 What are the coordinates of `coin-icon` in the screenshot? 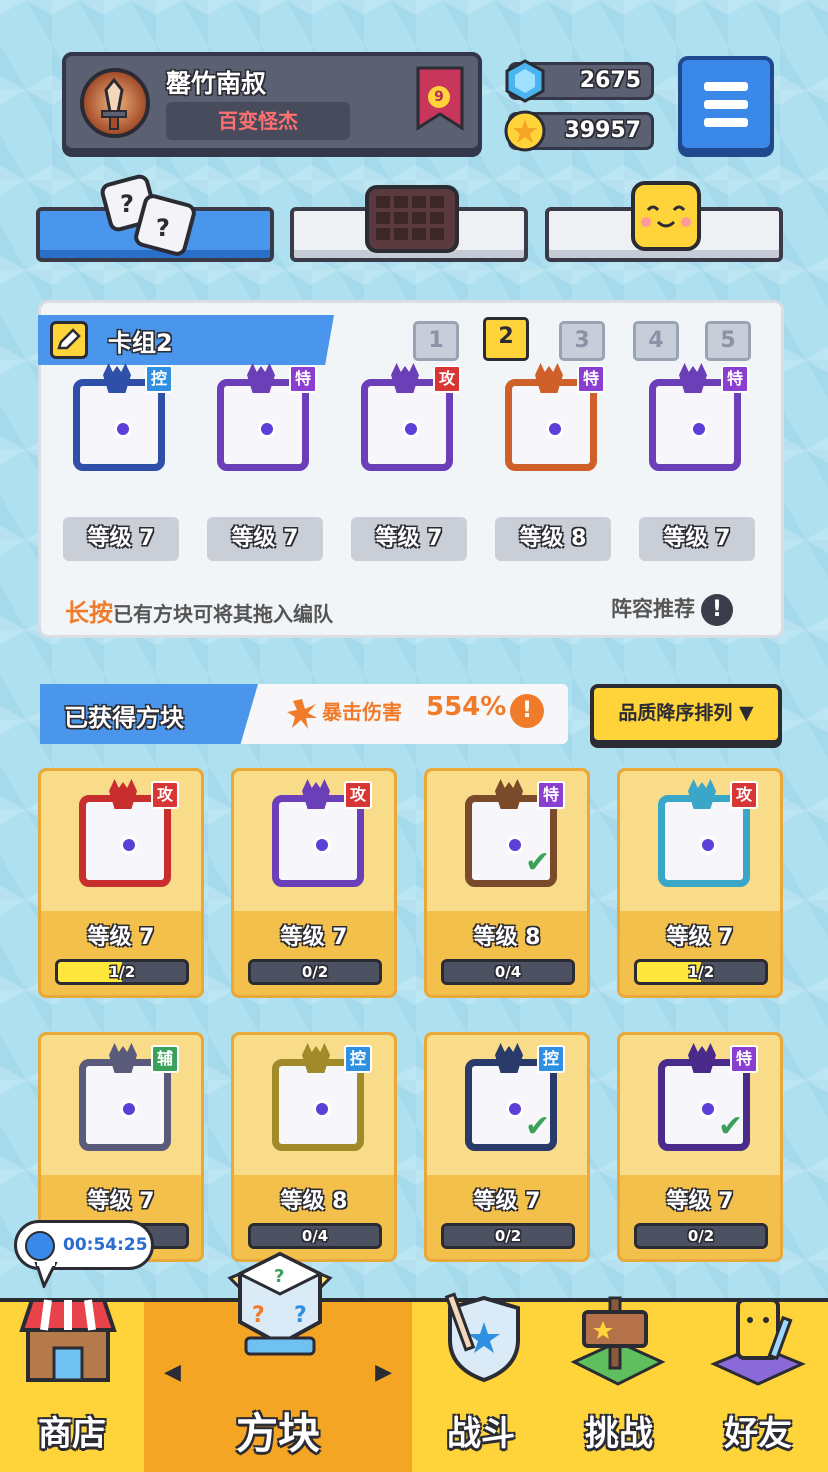 It's located at (525, 131).